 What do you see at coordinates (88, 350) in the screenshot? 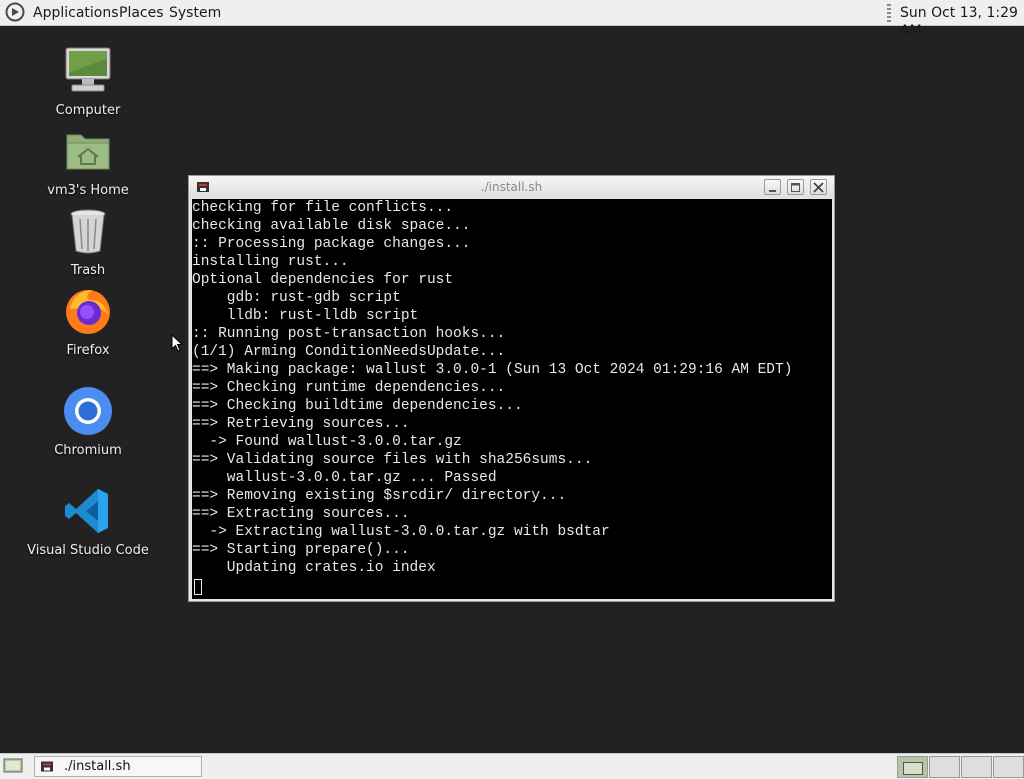
I see `desktop-icon-label: Firefox` at bounding box center [88, 350].